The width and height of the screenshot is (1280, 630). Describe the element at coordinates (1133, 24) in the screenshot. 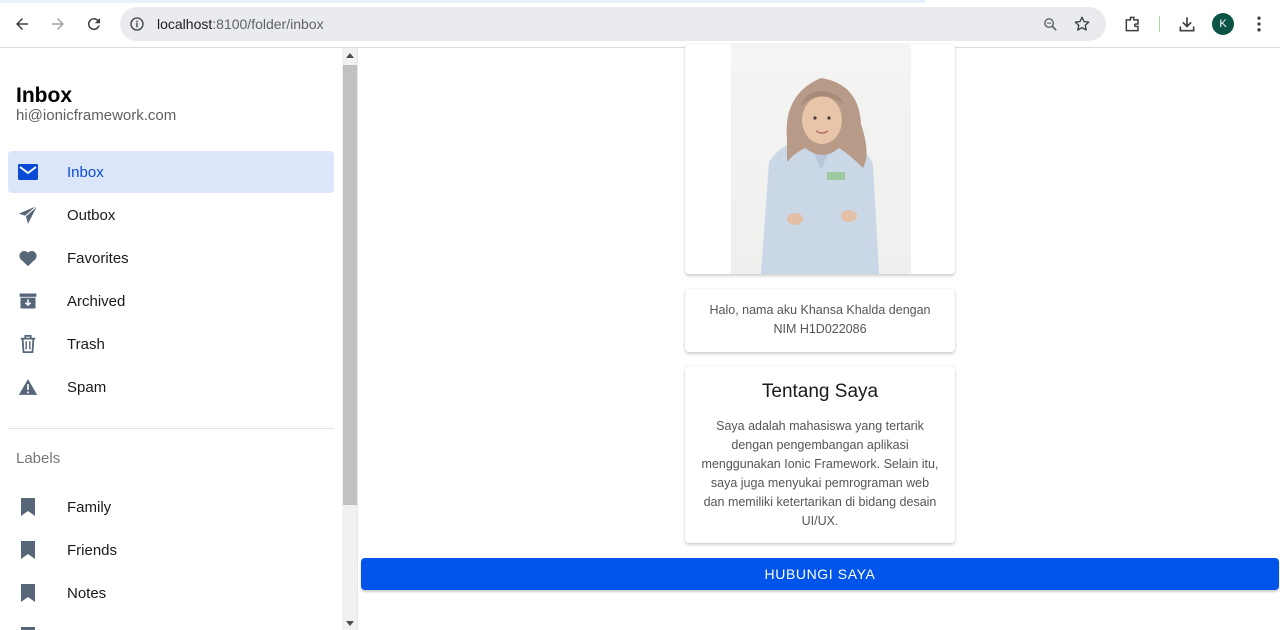

I see `extensions-icon` at that location.